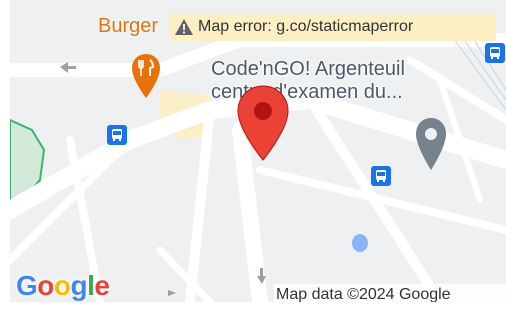 The width and height of the screenshot is (506, 310). Describe the element at coordinates (63, 285) in the screenshot. I see `google-logo: Google` at that location.